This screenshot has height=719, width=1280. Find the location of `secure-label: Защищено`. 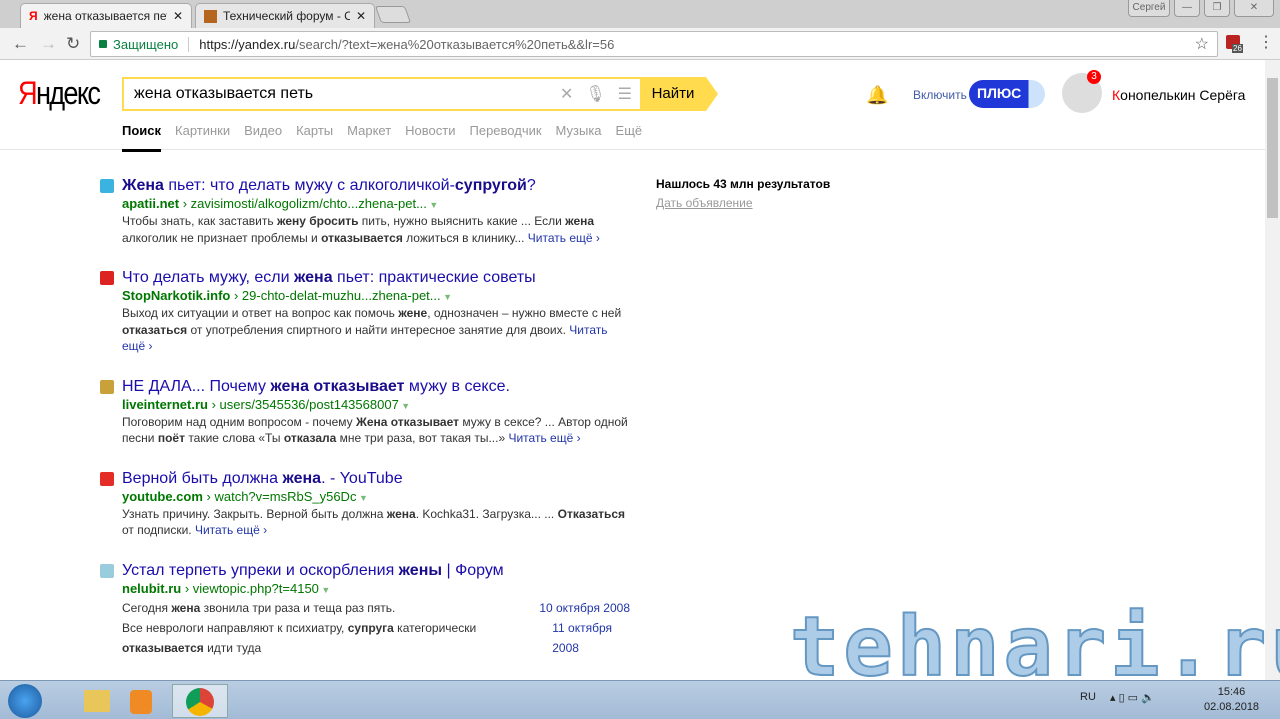

secure-label: Защищено is located at coordinates (151, 44).